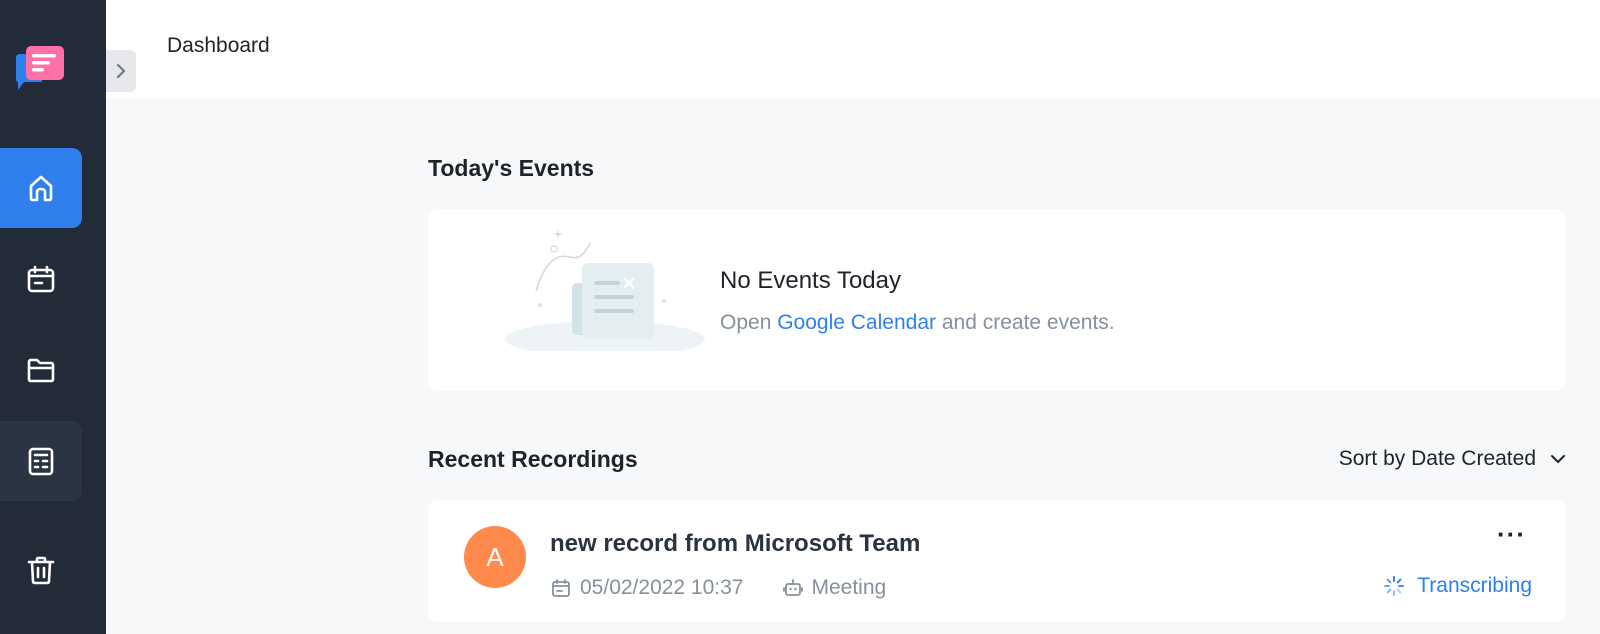 The height and width of the screenshot is (634, 1600). What do you see at coordinates (218, 45) in the screenshot?
I see `page-title: Dashboard` at bounding box center [218, 45].